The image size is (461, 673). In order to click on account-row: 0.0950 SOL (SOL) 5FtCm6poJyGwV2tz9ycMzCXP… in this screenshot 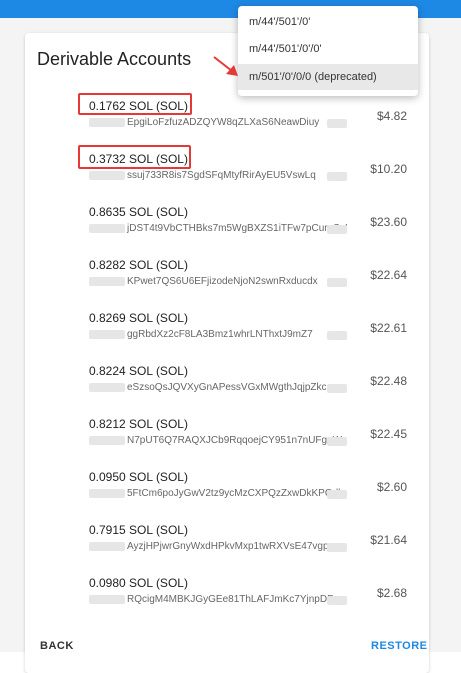, I will do `click(250, 492)`.